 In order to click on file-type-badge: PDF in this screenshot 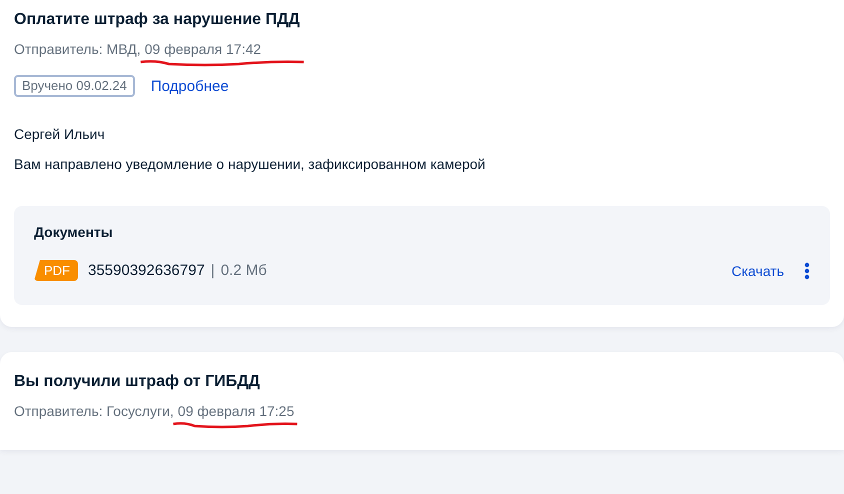, I will do `click(56, 270)`.